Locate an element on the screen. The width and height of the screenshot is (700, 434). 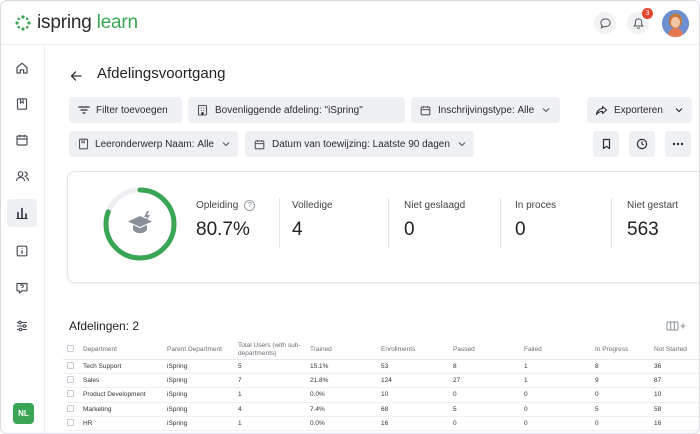
stat-in-progress-label: In proces is located at coordinates (536, 205).